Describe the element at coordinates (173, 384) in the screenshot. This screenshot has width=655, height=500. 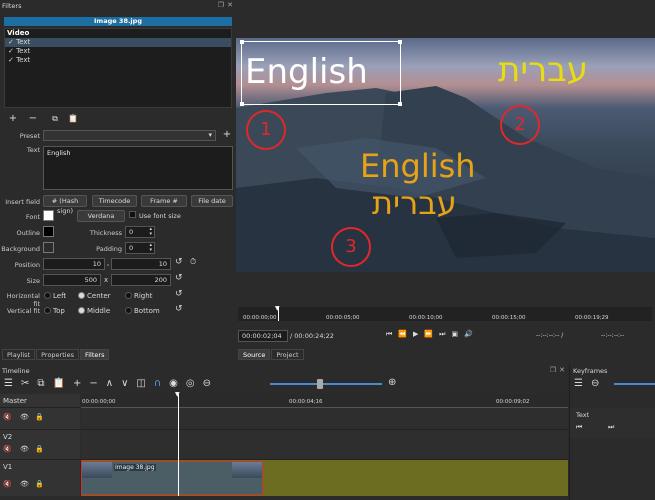
I see `scrub-icon: ◉` at that location.